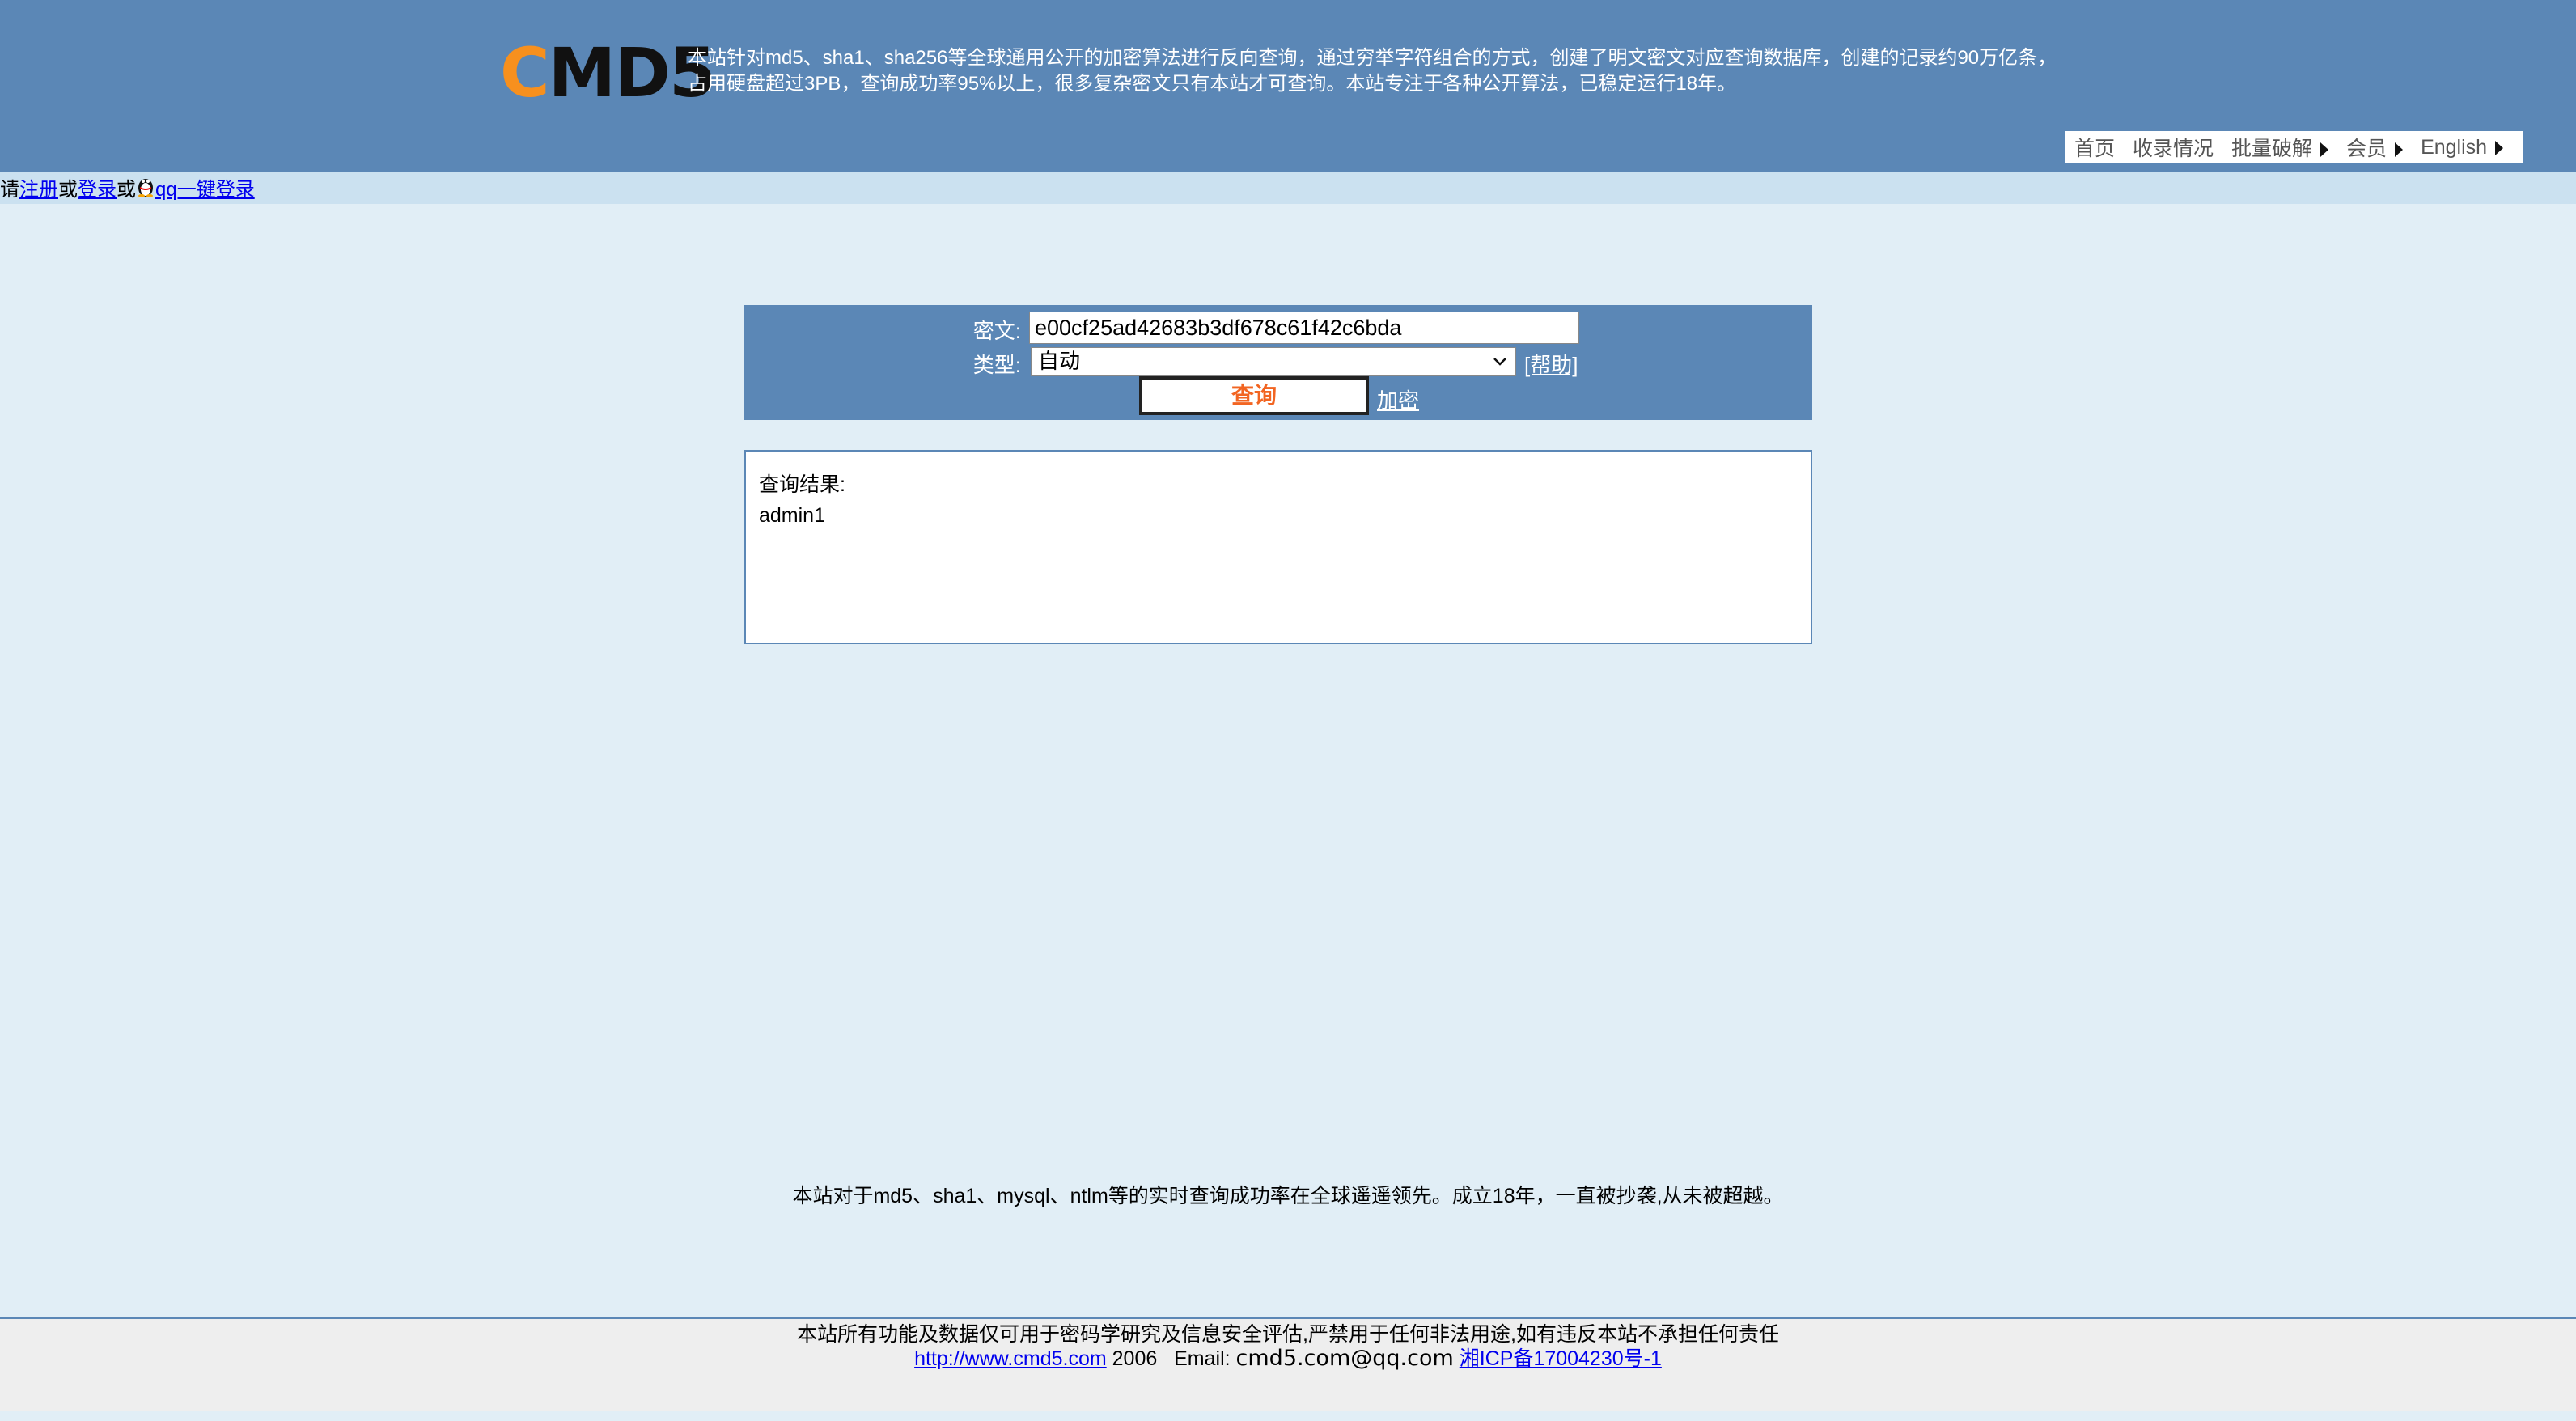  I want to click on nav-batch: 批量破解, so click(2280, 148).